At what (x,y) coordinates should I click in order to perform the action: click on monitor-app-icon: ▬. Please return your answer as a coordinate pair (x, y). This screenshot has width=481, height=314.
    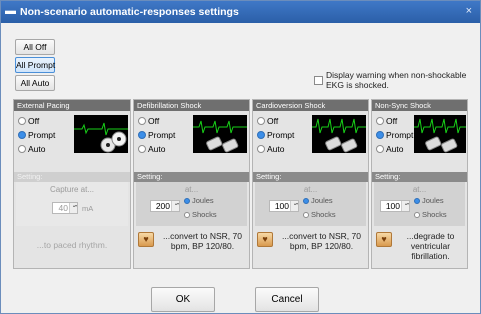
    Looking at the image, I should click on (10, 11).